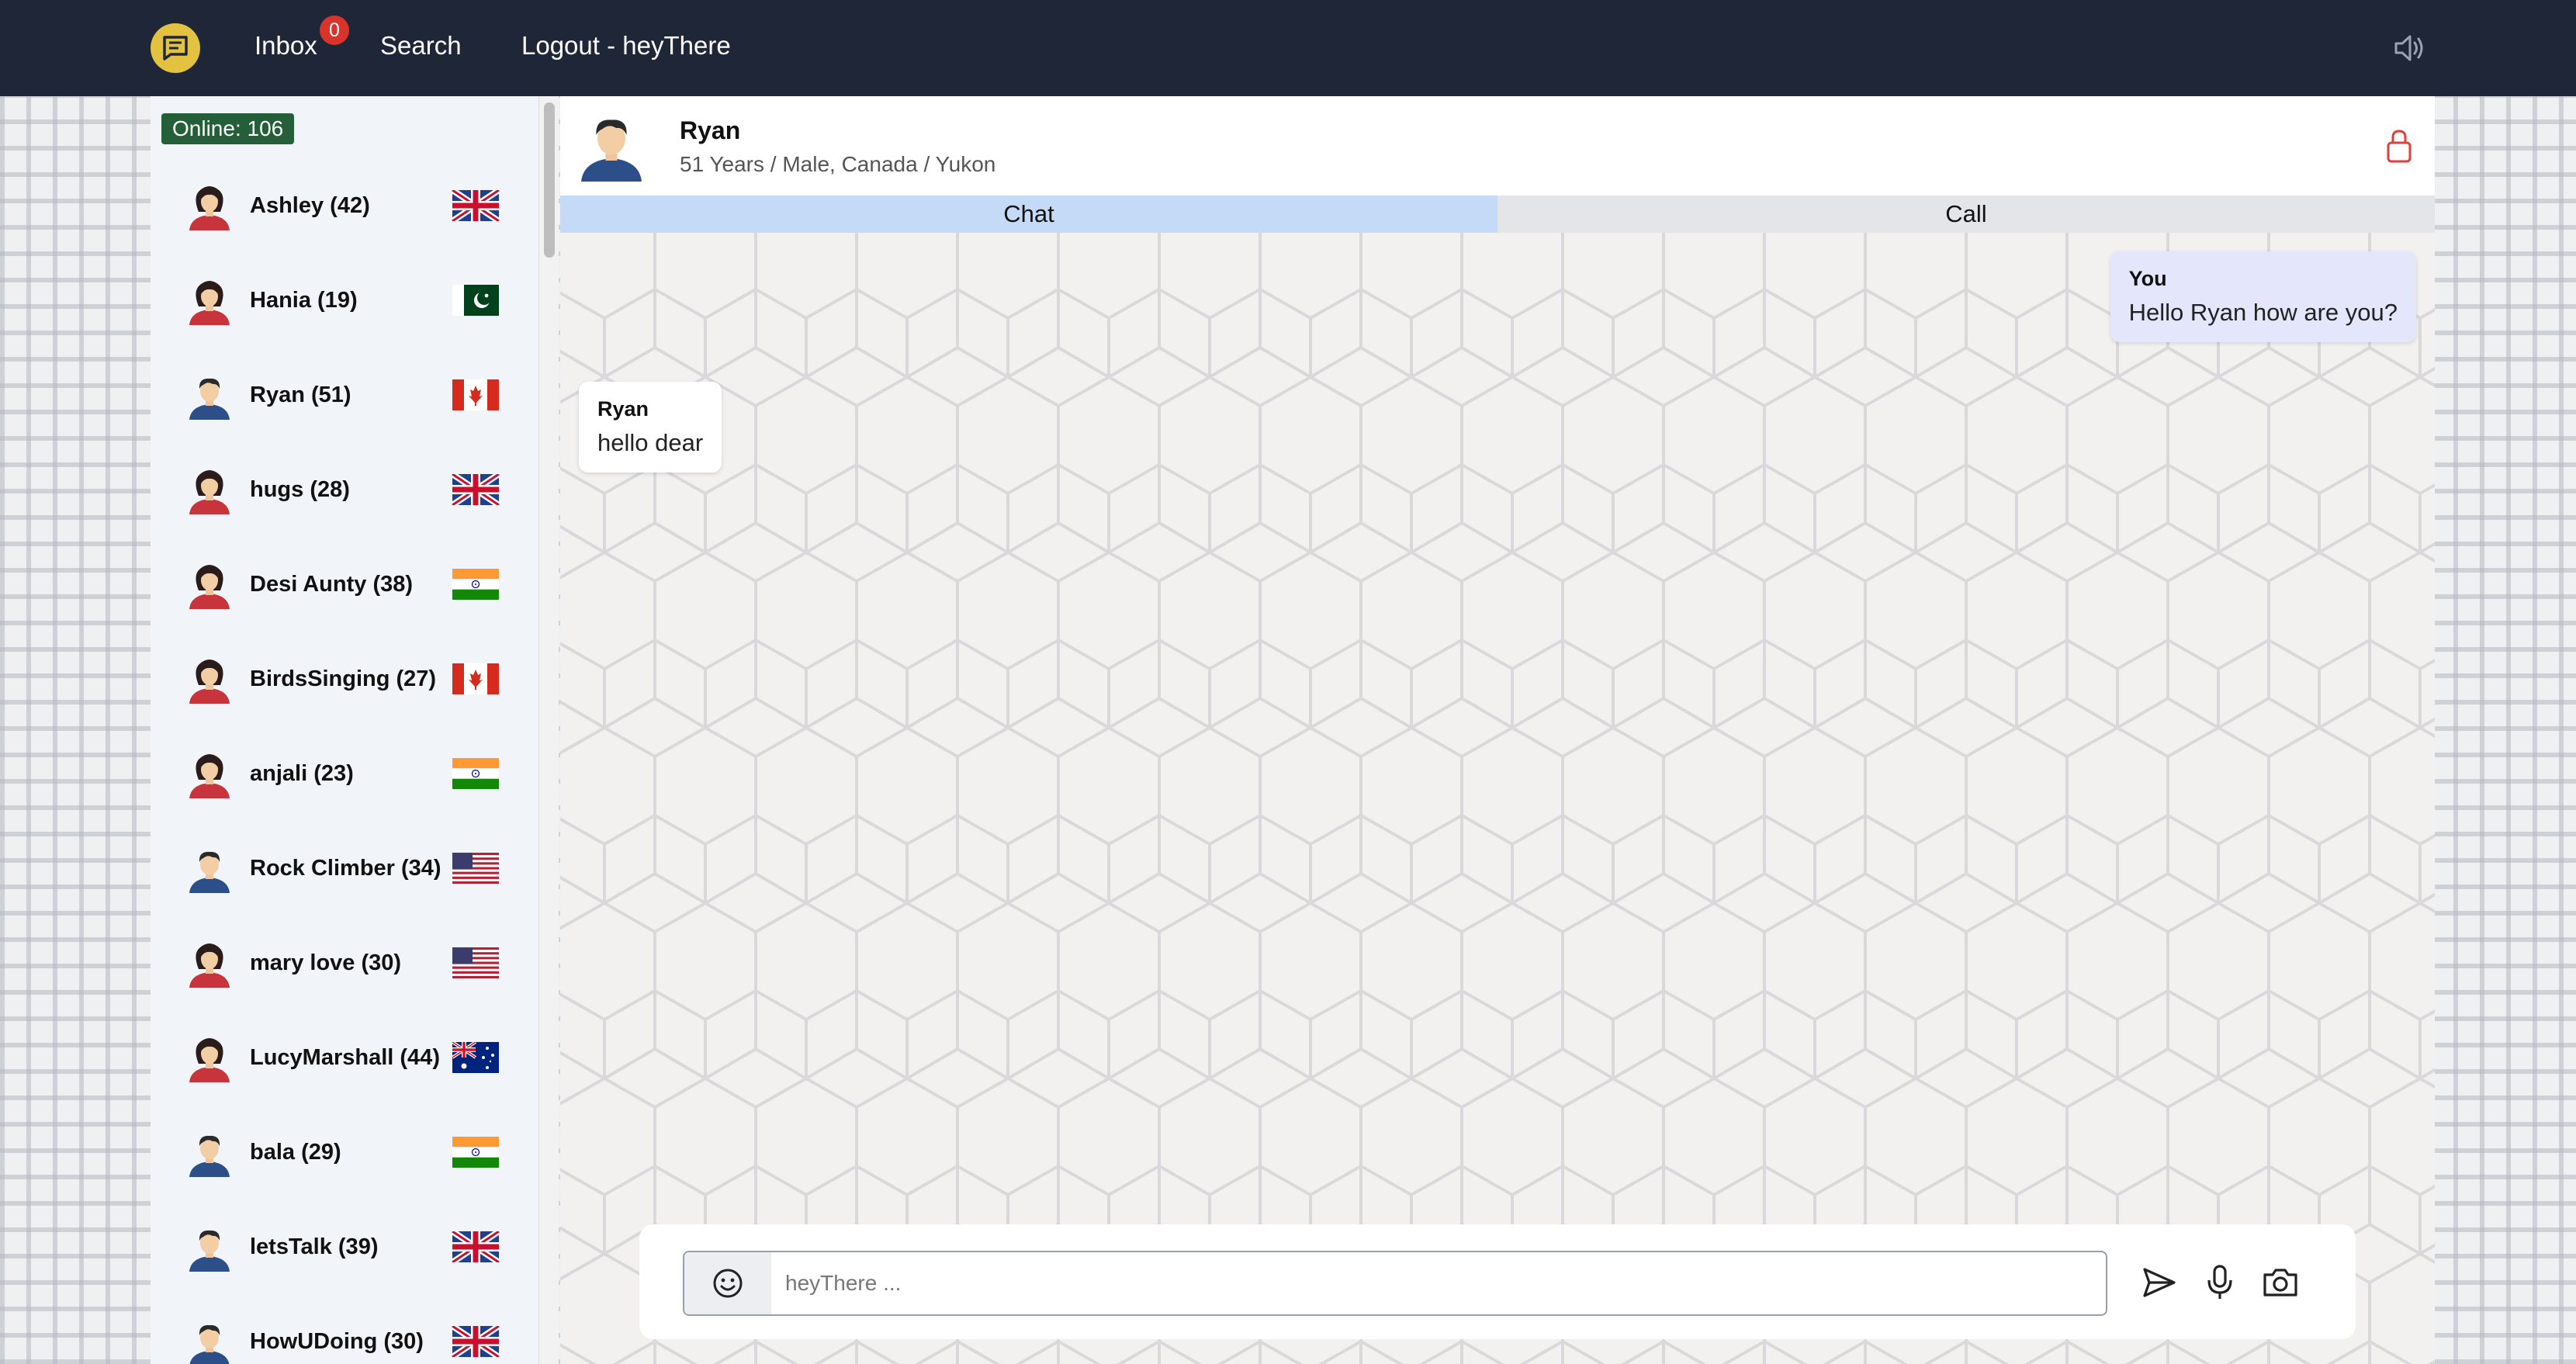 The height and width of the screenshot is (1364, 2576). I want to click on online-count-badge: Online: 106, so click(228, 128).